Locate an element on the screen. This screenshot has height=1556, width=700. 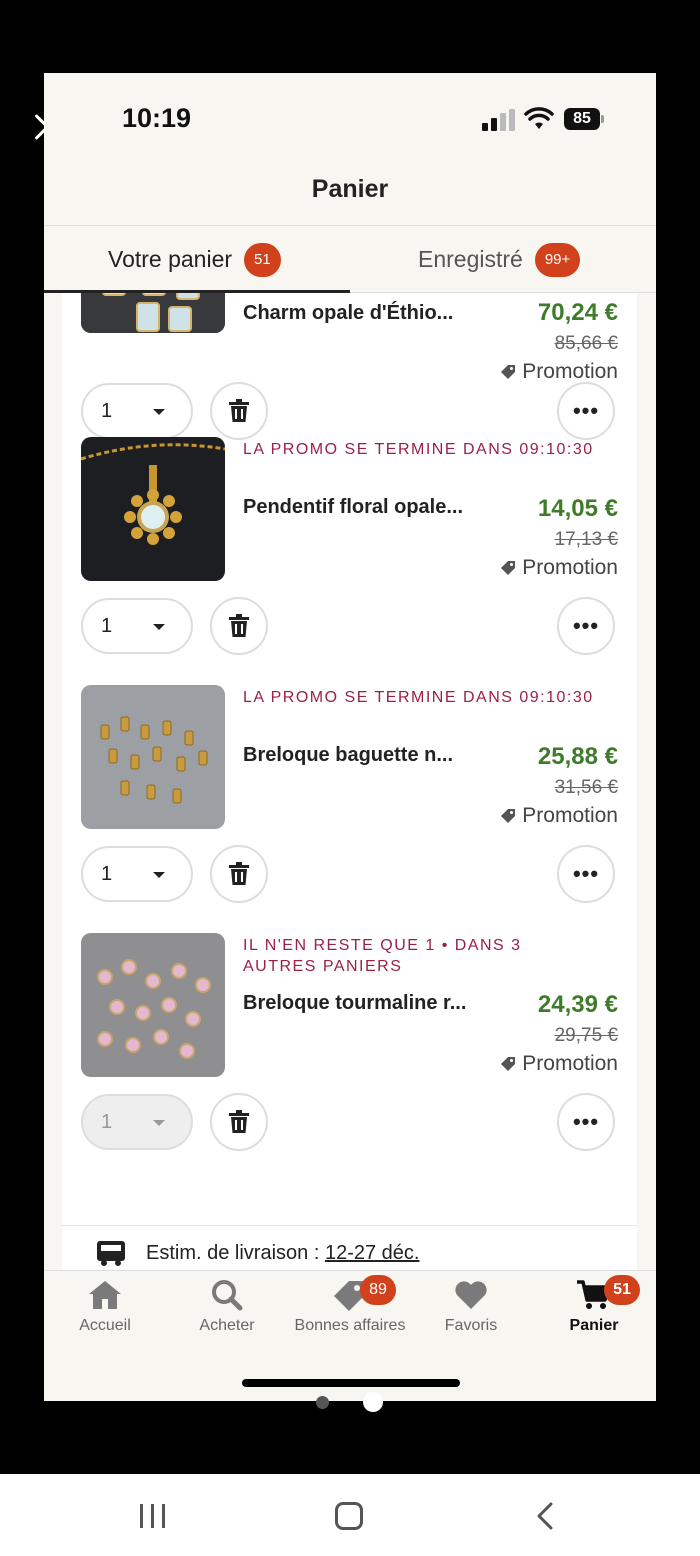
home-button-icon is located at coordinates (349, 1516).